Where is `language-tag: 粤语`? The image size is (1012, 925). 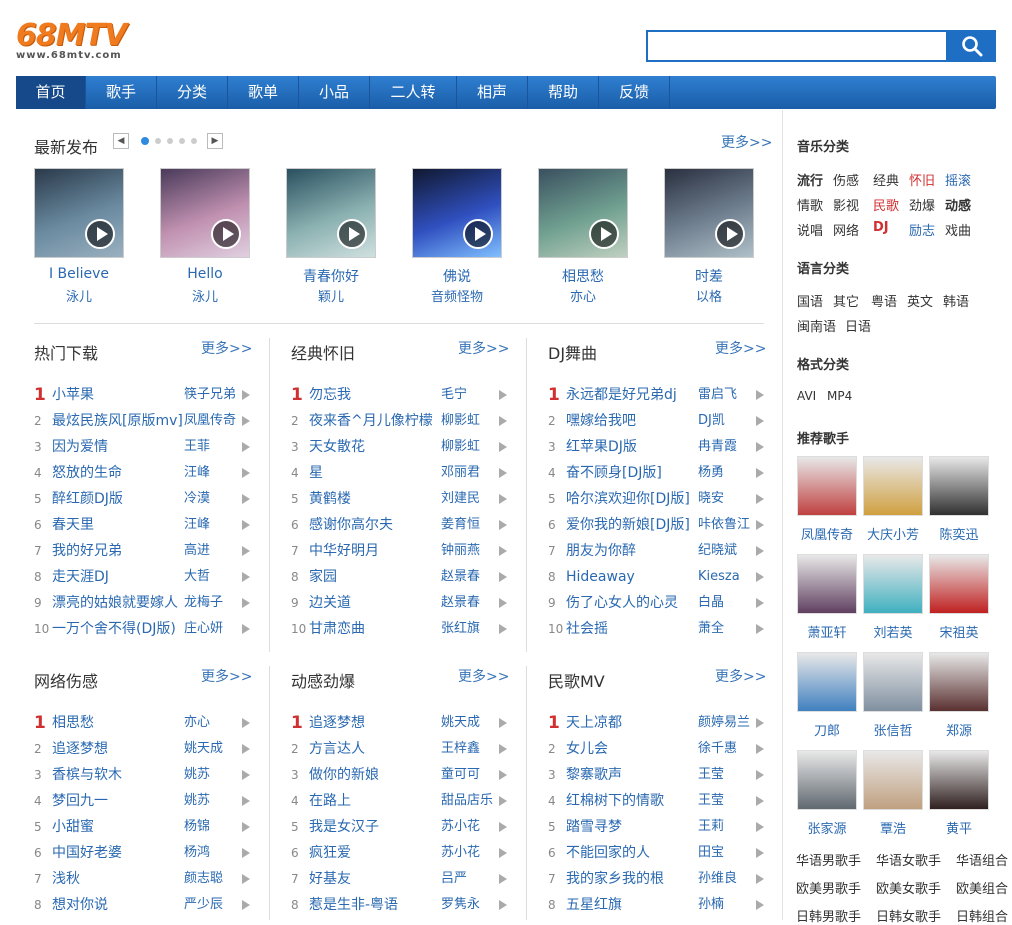
language-tag: 粤语 is located at coordinates (884, 300).